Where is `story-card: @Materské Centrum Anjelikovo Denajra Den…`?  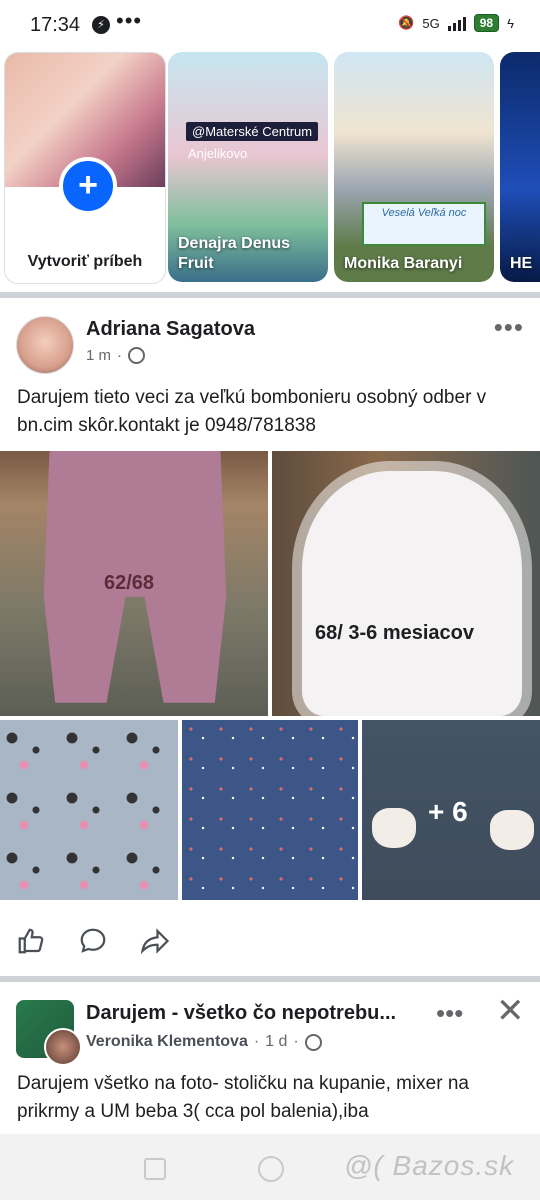
story-card: @Materské Centrum Anjelikovo Denajra Den… is located at coordinates (248, 167).